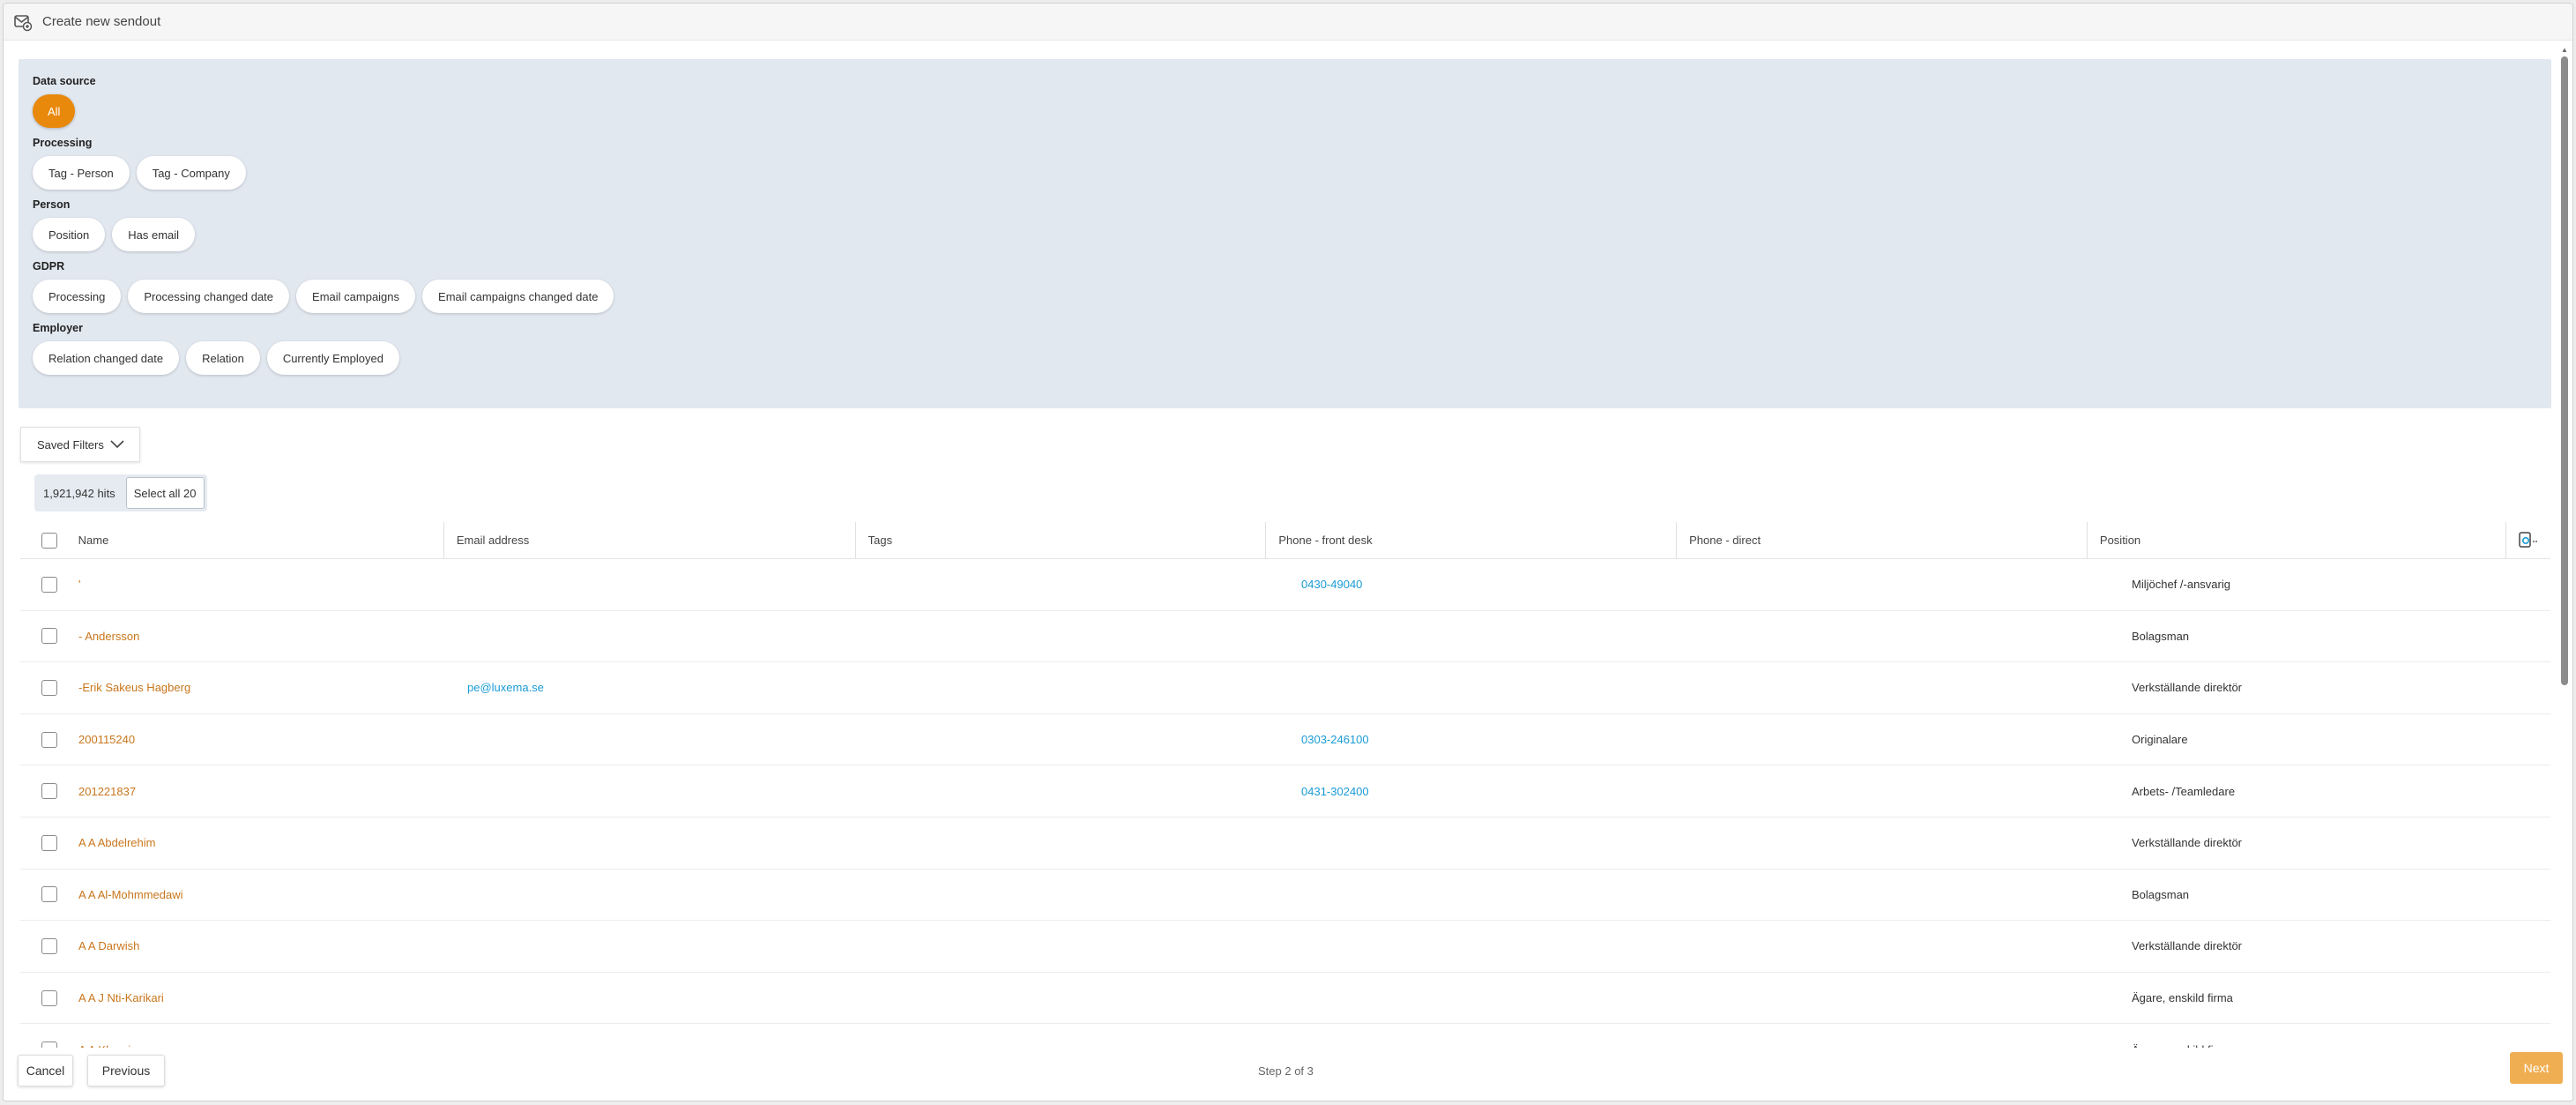  I want to click on header-checkbox, so click(49, 540).